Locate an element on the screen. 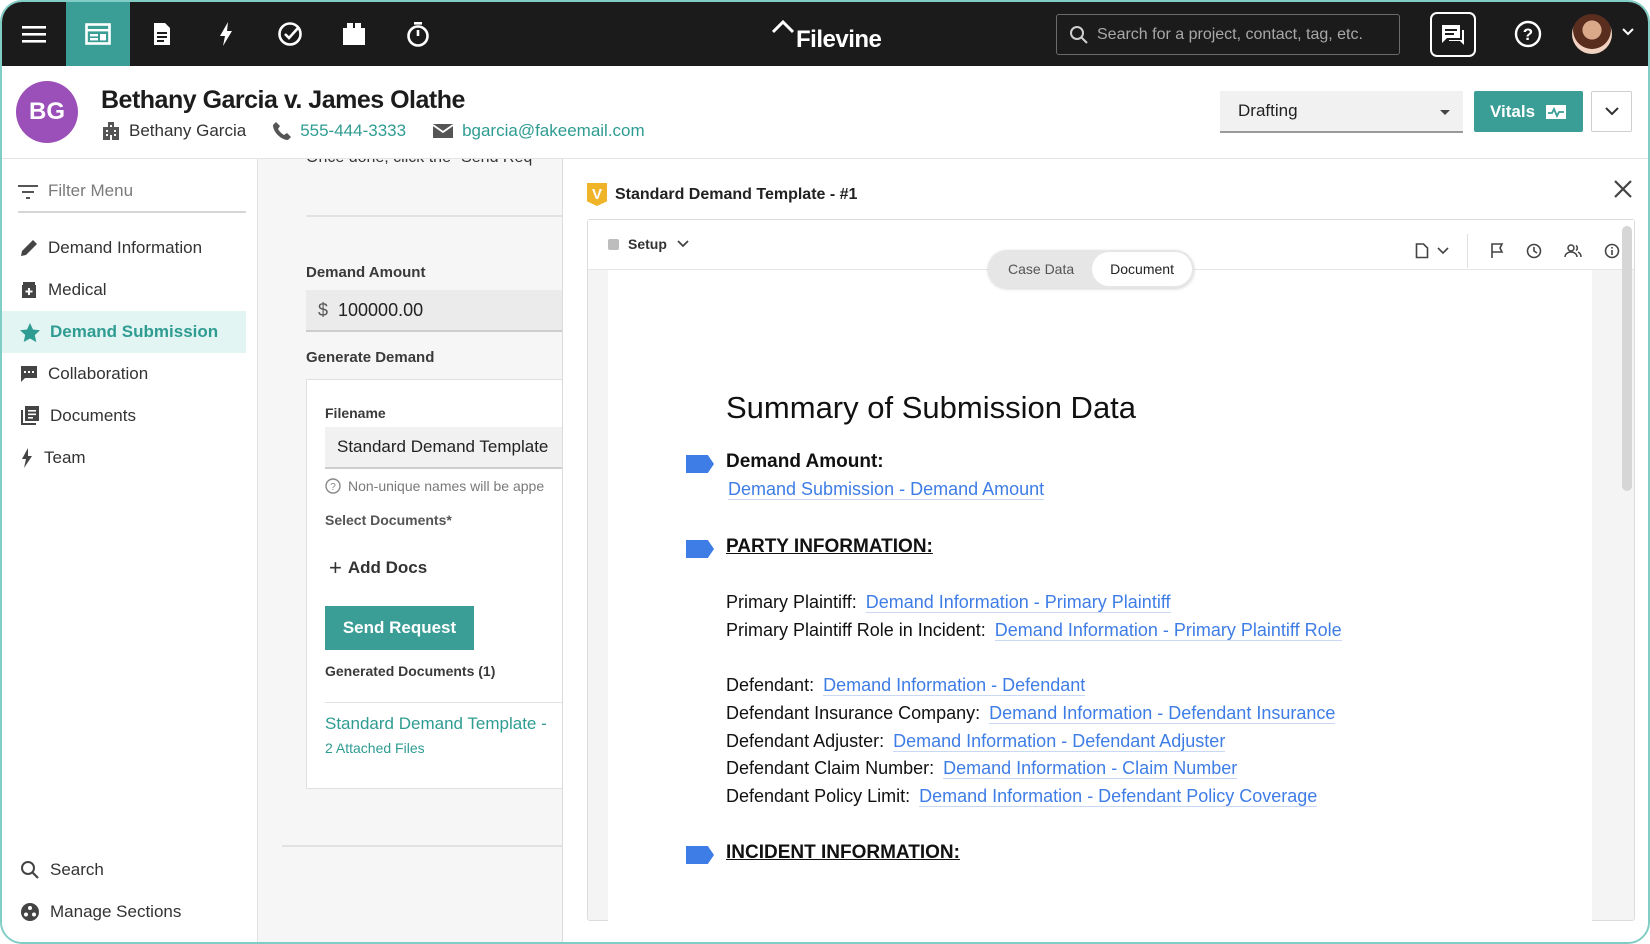 The height and width of the screenshot is (944, 1650). vitals-button: Vitals is located at coordinates (1528, 111).